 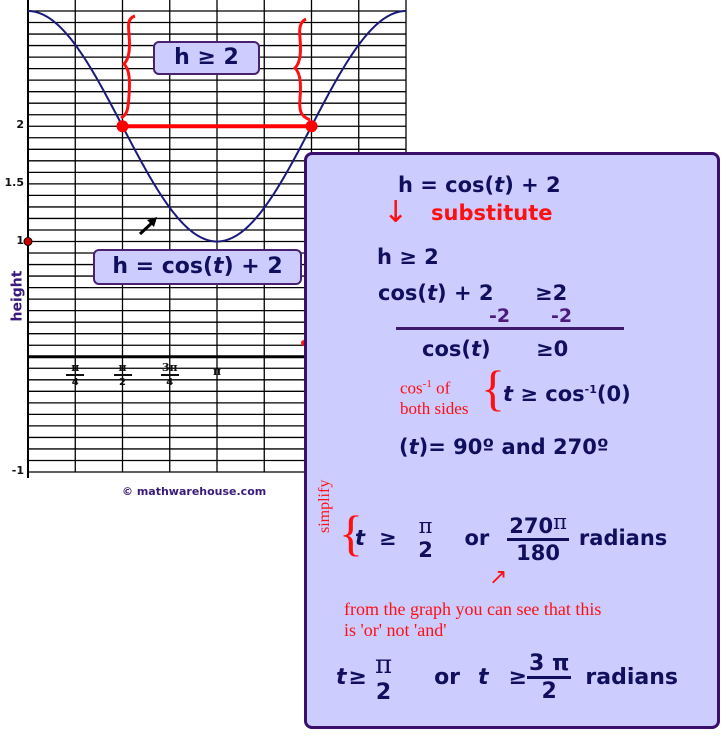 What do you see at coordinates (590, 389) in the screenshot?
I see `inverse-cos-sup: -1` at bounding box center [590, 389].